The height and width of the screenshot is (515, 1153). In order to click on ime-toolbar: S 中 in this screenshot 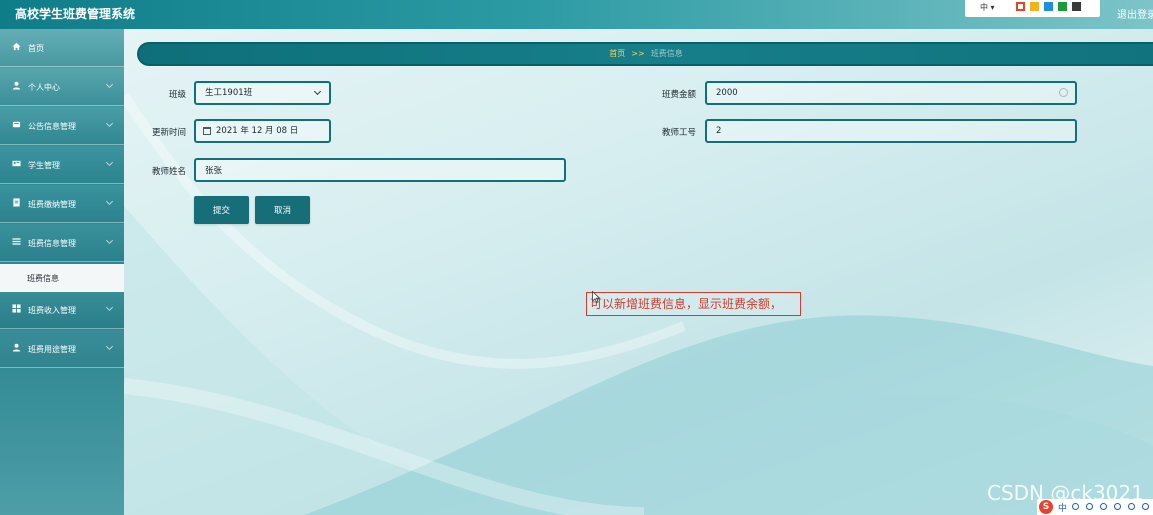, I will do `click(1095, 507)`.